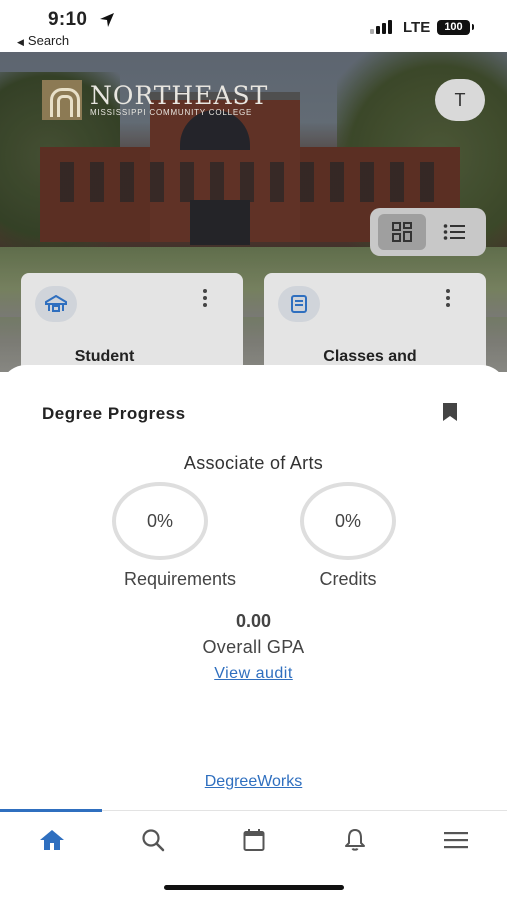 The width and height of the screenshot is (507, 900). What do you see at coordinates (104, 356) in the screenshot?
I see `card-title: Student` at bounding box center [104, 356].